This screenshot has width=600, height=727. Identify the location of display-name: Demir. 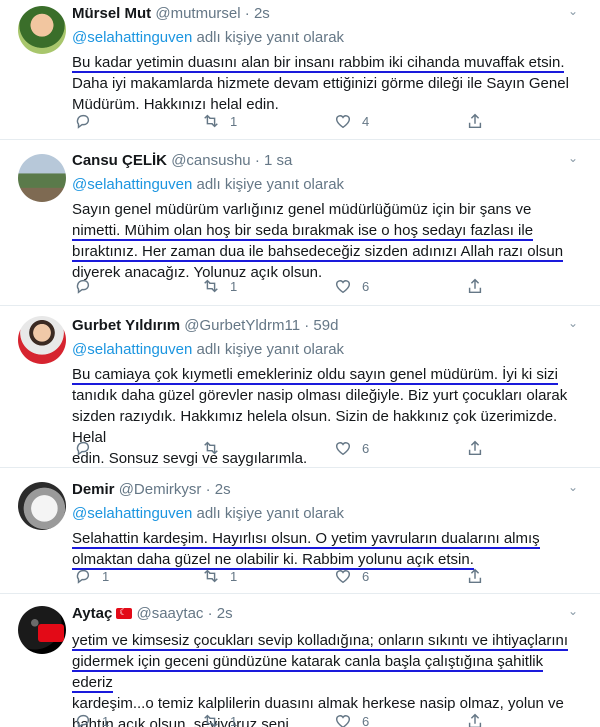
(93, 489).